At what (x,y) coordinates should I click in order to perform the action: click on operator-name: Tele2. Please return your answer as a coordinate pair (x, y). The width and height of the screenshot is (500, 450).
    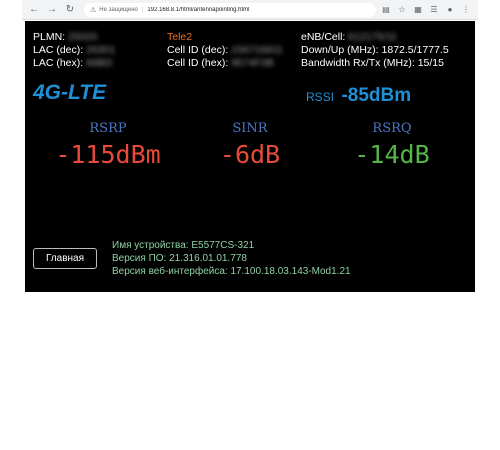
    Looking at the image, I should click on (180, 37).